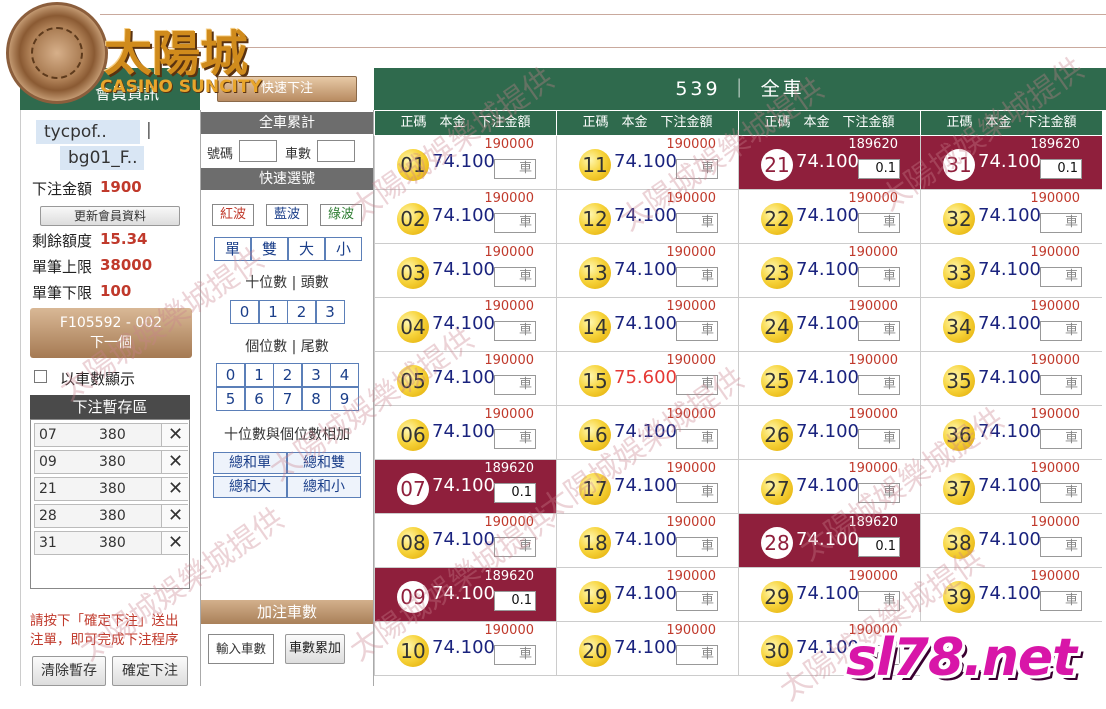  I want to click on number-cell-11: 11 74.100 190000 車, so click(647, 163).